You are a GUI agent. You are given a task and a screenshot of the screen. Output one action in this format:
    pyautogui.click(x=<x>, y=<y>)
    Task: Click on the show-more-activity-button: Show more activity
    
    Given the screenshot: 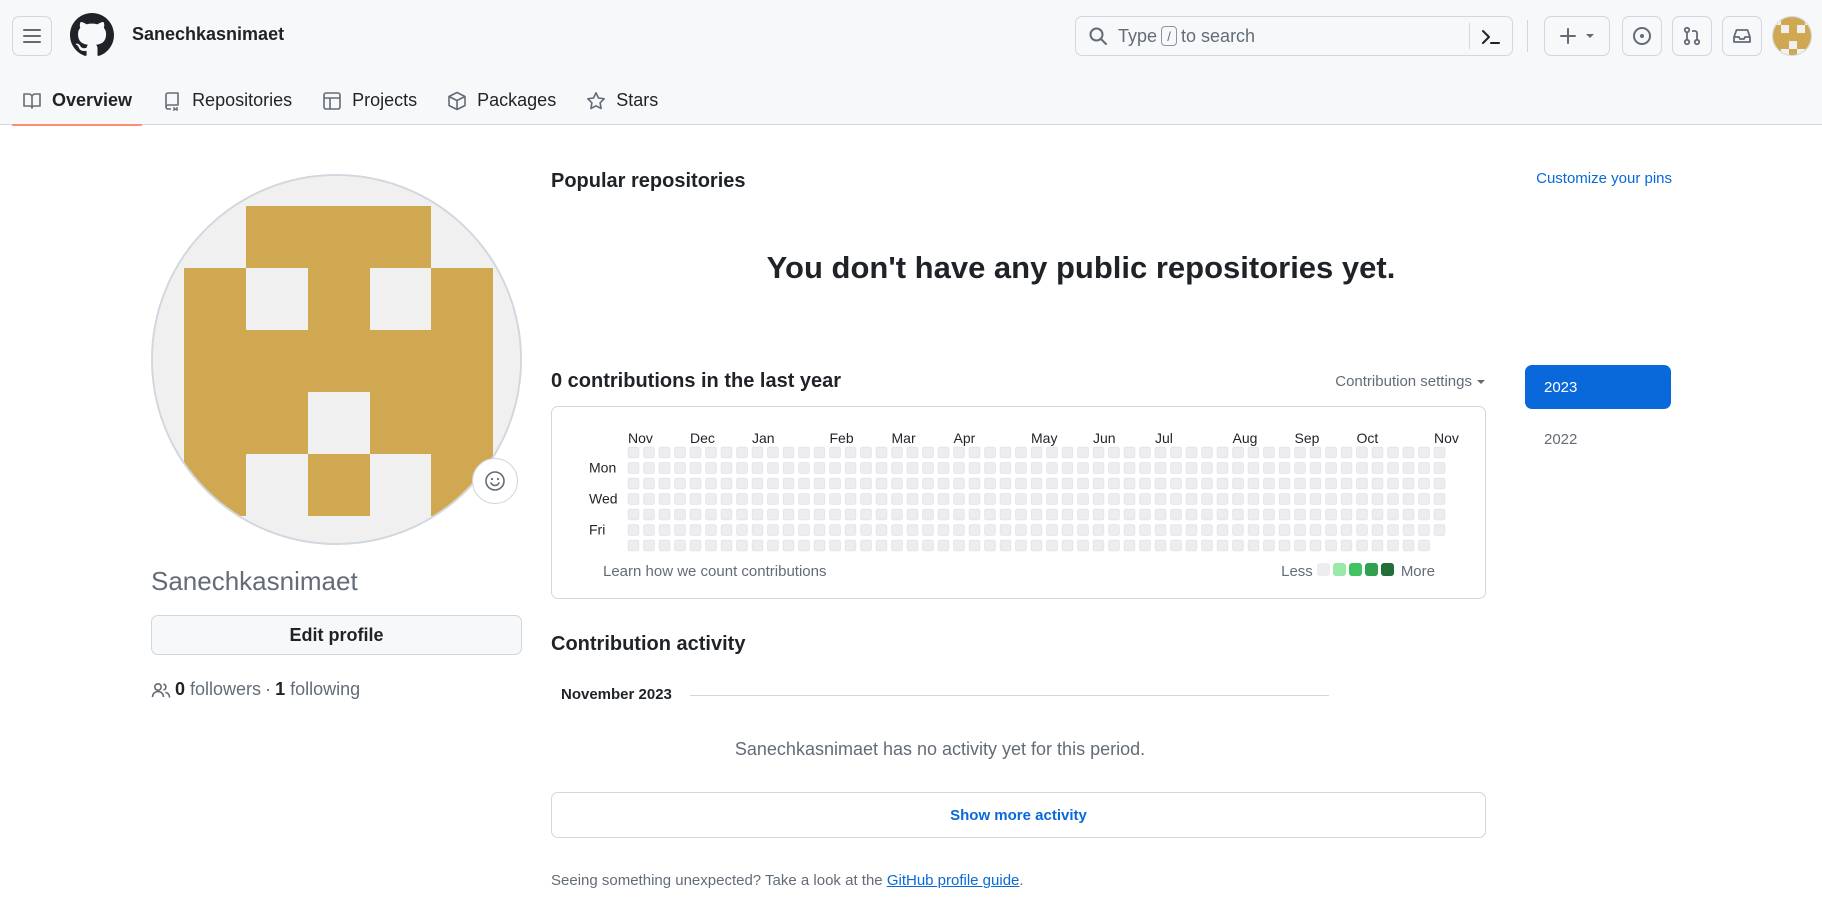 What is the action you would take?
    pyautogui.click(x=1018, y=815)
    